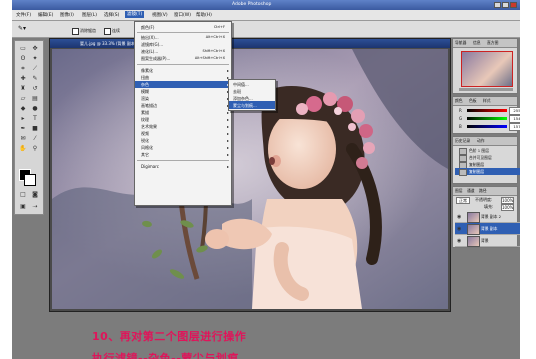 The image size is (536, 359). What do you see at coordinates (67, 15) in the screenshot?
I see `menu-image: 图像(I)` at bounding box center [67, 15].